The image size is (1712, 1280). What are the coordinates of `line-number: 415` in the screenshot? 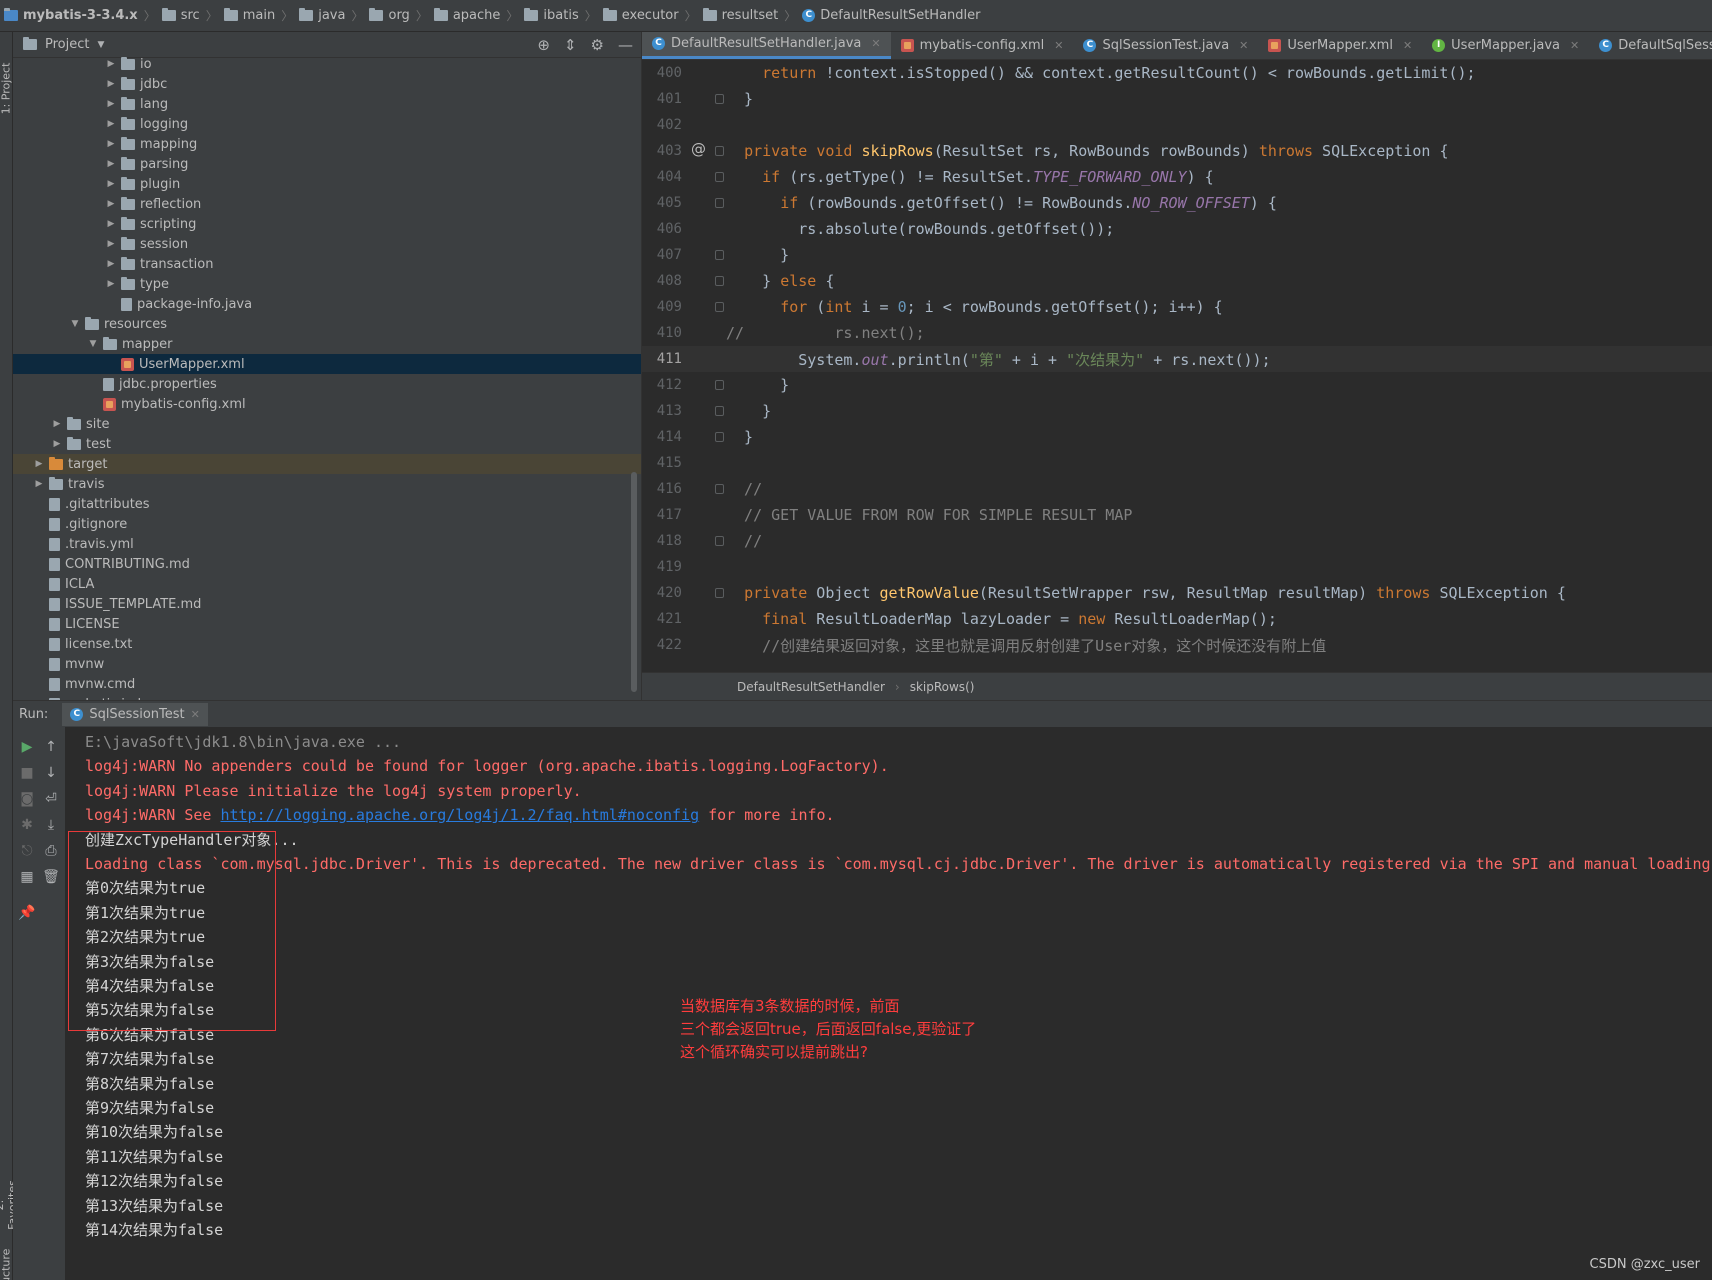 It's located at (664, 463).